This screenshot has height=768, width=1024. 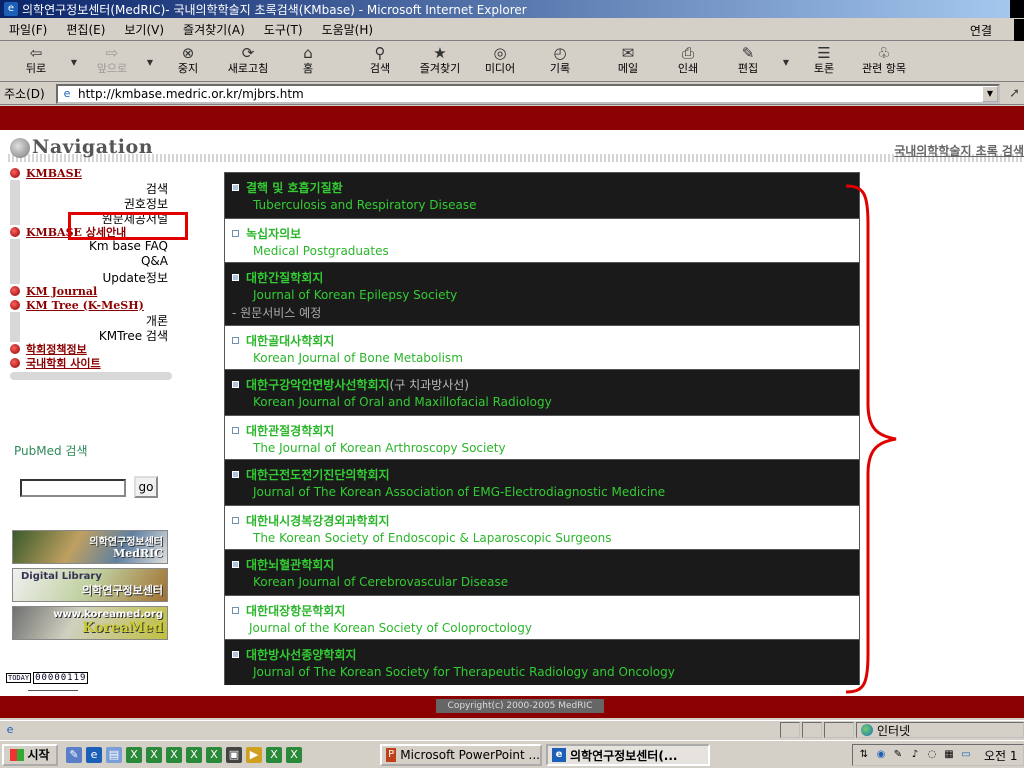 I want to click on print-button: ⎙ 인쇄, so click(x=688, y=62).